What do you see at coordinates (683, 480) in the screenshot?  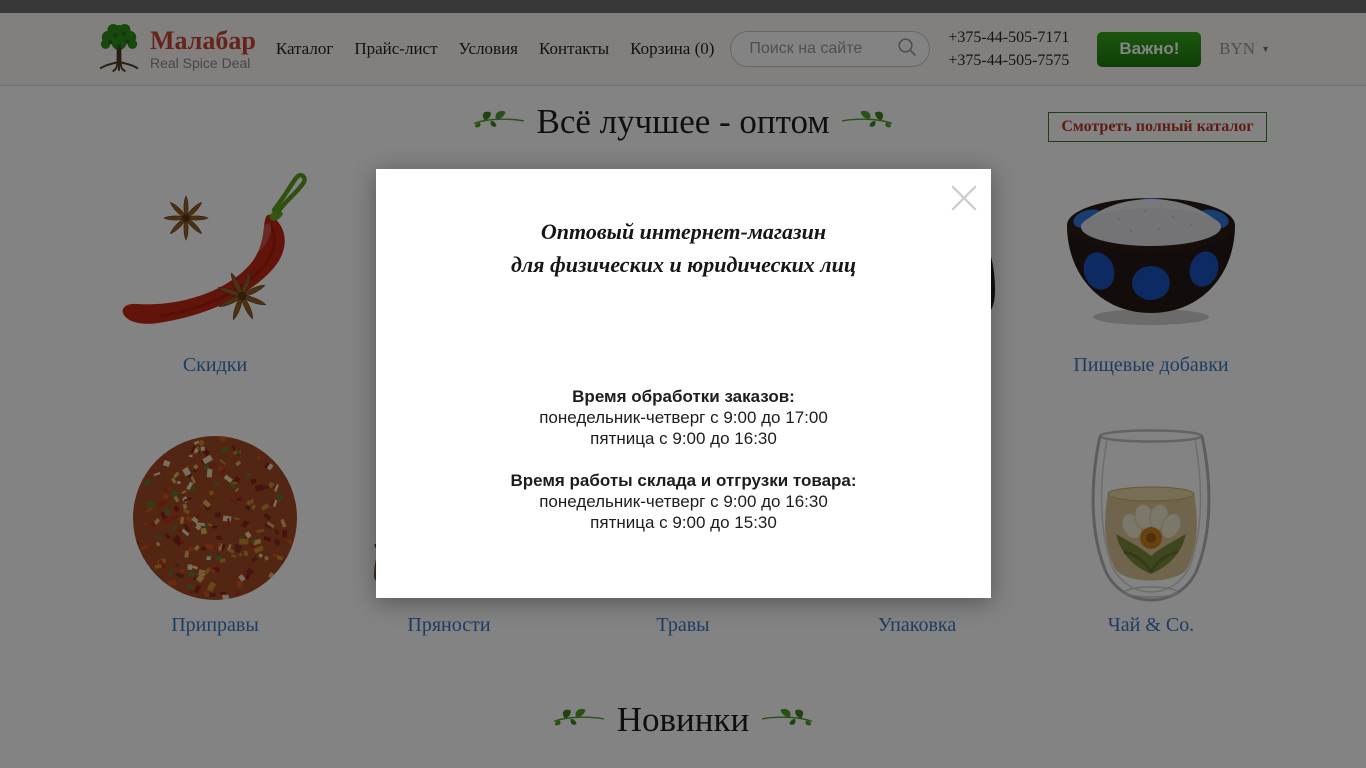 I see `warehouse-hours-title: Время работы склада и отгрузки товара:` at bounding box center [683, 480].